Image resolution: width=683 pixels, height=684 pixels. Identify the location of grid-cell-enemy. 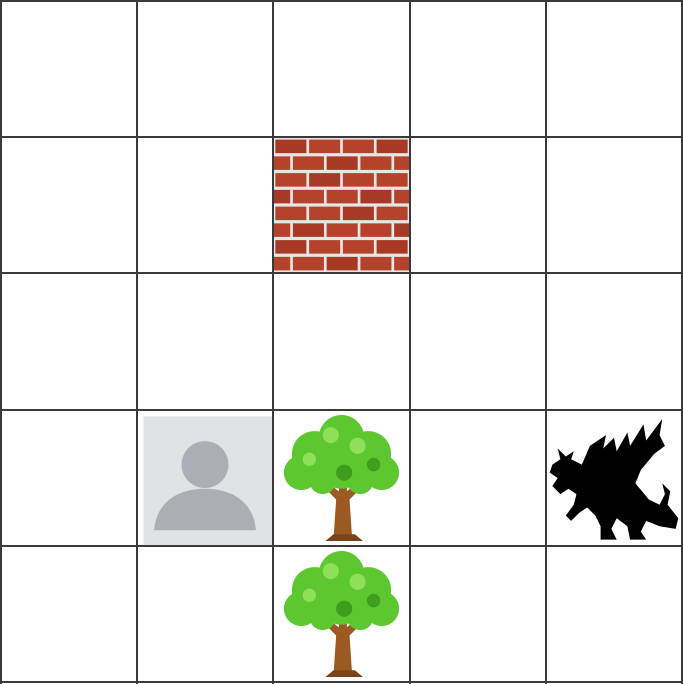
(614, 478).